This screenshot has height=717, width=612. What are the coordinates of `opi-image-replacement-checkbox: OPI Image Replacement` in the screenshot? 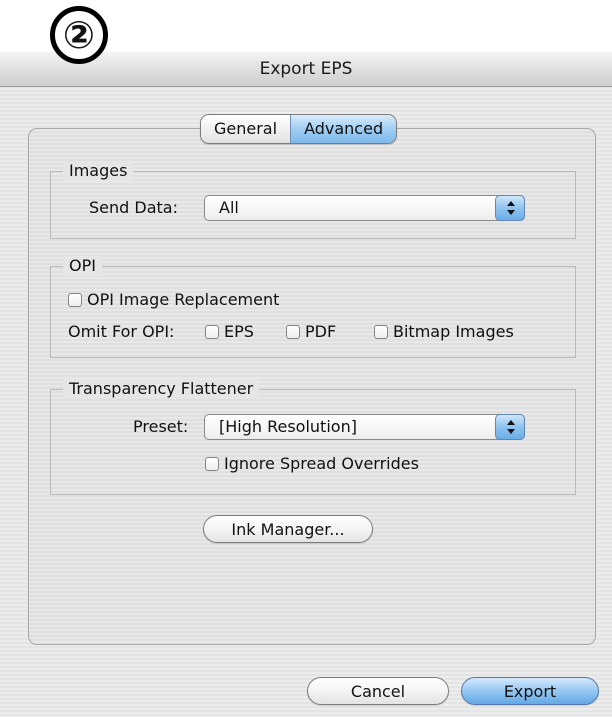 It's located at (173, 300).